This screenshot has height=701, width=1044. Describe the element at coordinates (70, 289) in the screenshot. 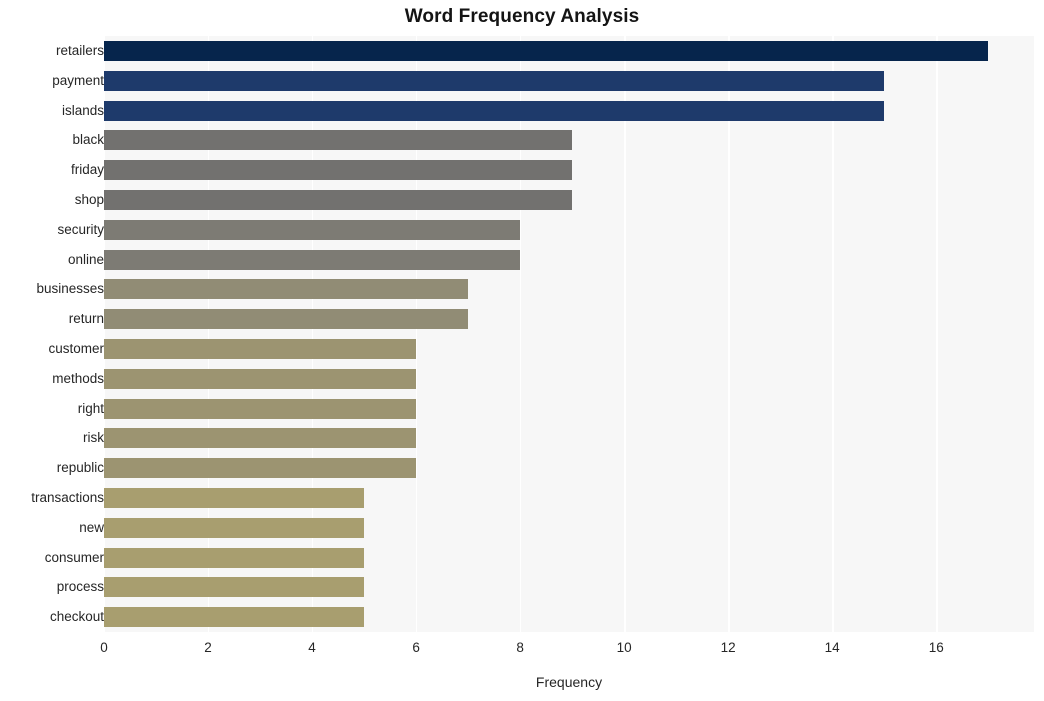

I see `y-axis-tick-label: businesses` at that location.